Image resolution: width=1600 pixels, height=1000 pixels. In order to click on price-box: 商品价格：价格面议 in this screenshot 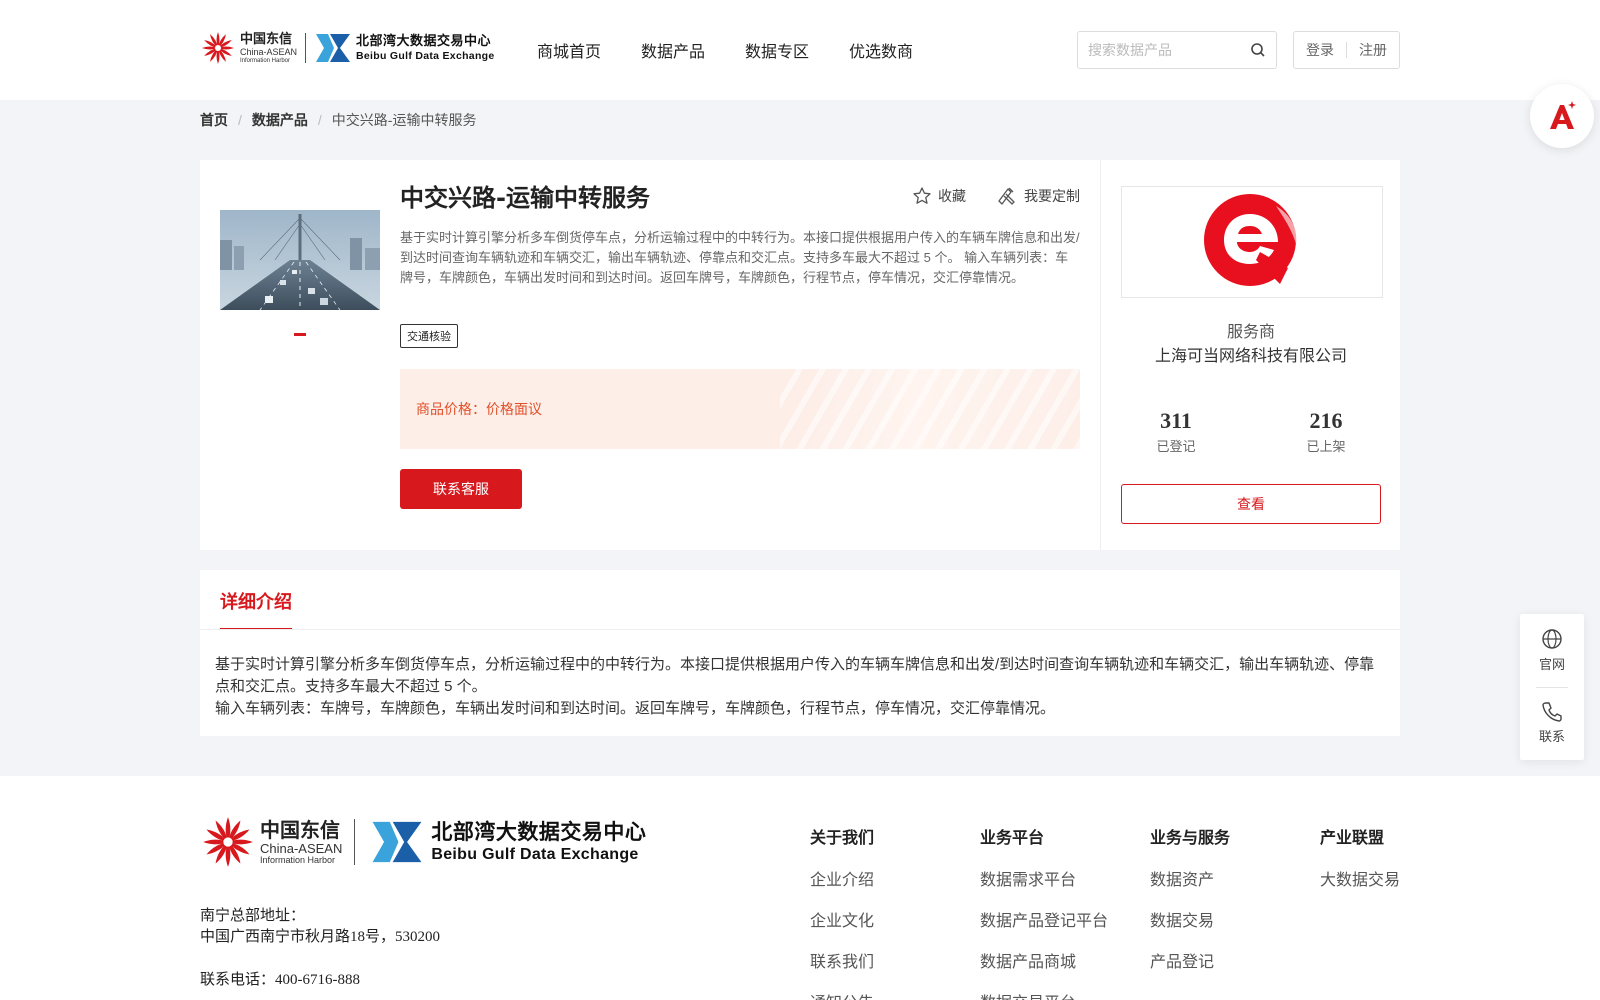, I will do `click(740, 409)`.